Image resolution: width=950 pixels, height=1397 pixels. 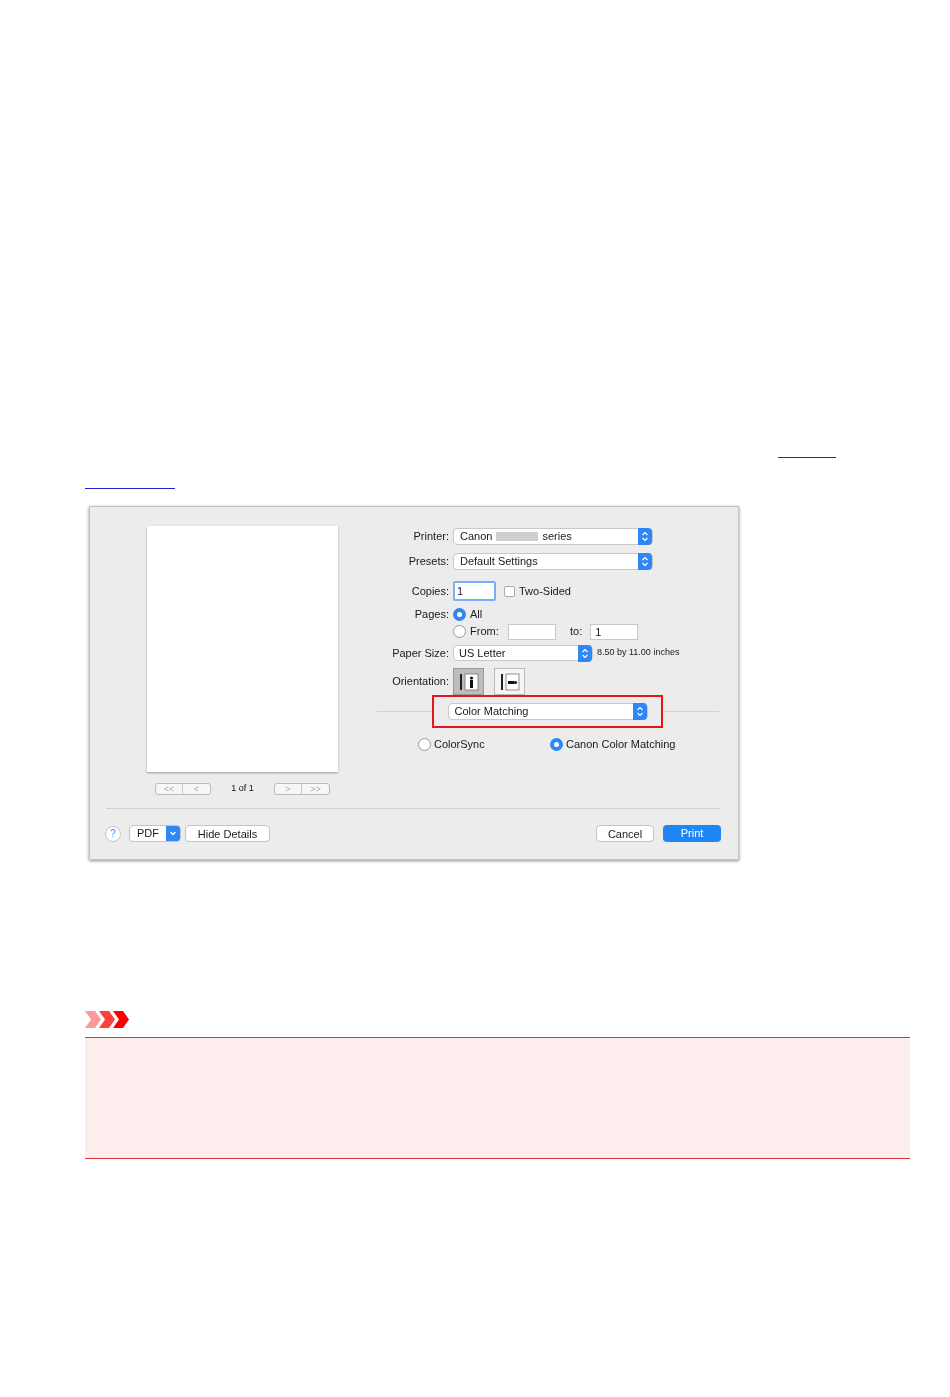 I want to click on landscape-orientation-icon, so click(x=509, y=681).